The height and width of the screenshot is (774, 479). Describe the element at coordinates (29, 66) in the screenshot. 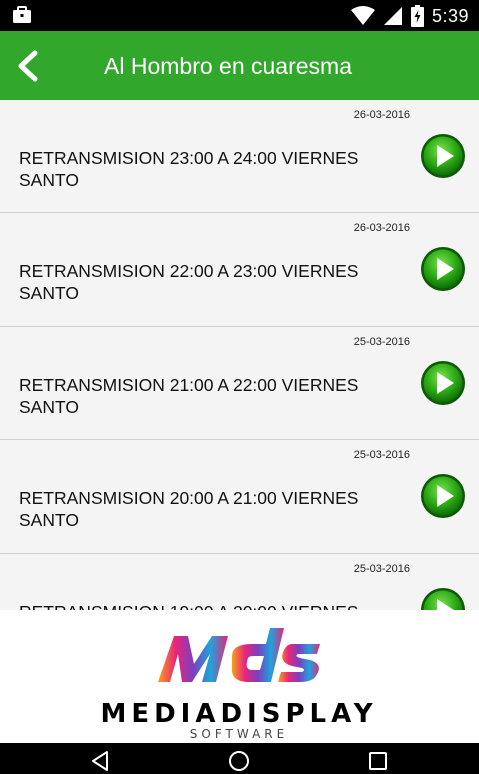

I see `back-chevron-icon` at that location.